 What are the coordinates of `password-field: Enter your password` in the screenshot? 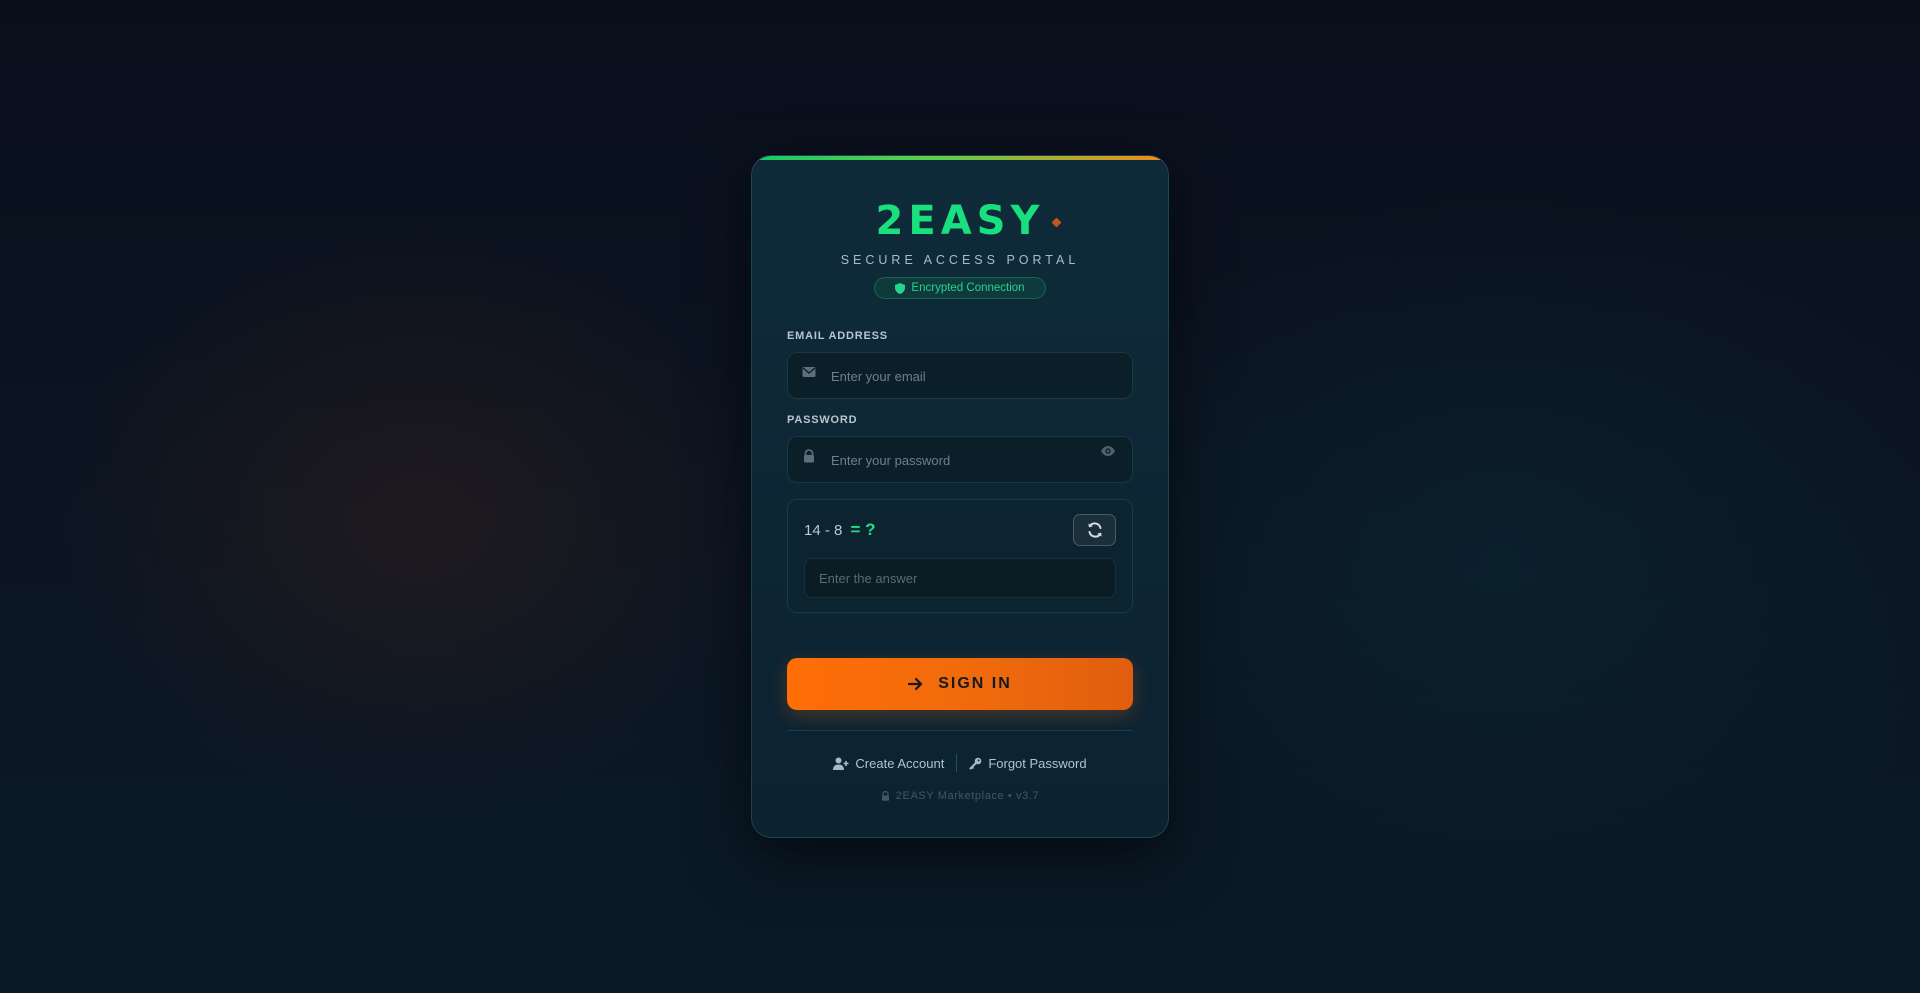 It's located at (960, 459).